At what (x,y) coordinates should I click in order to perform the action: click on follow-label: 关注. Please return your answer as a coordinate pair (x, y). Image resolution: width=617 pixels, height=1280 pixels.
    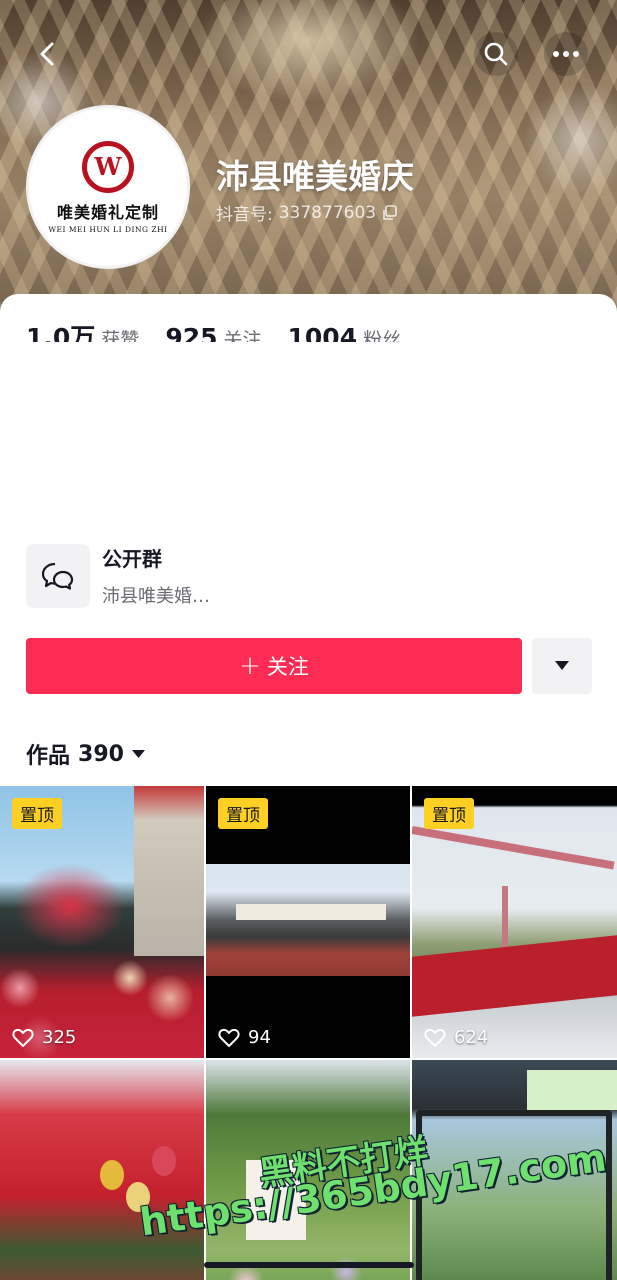
    Looking at the image, I should click on (287, 667).